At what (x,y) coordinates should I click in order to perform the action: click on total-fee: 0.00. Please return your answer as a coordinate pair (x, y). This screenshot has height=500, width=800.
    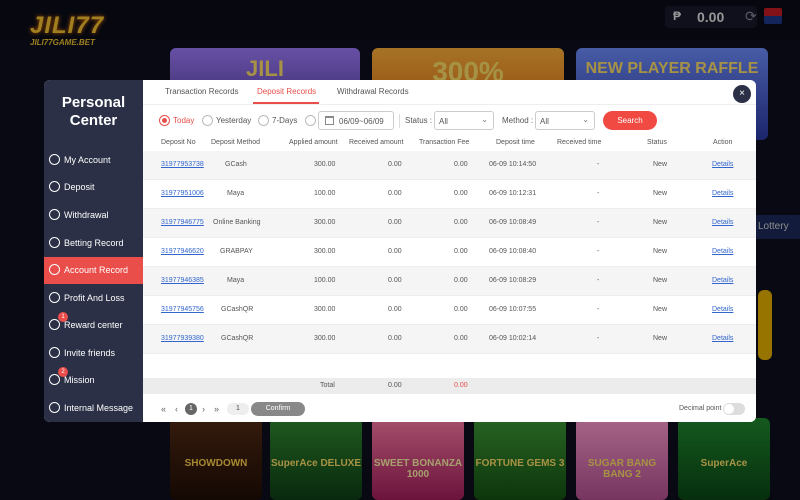
    Looking at the image, I should click on (461, 385).